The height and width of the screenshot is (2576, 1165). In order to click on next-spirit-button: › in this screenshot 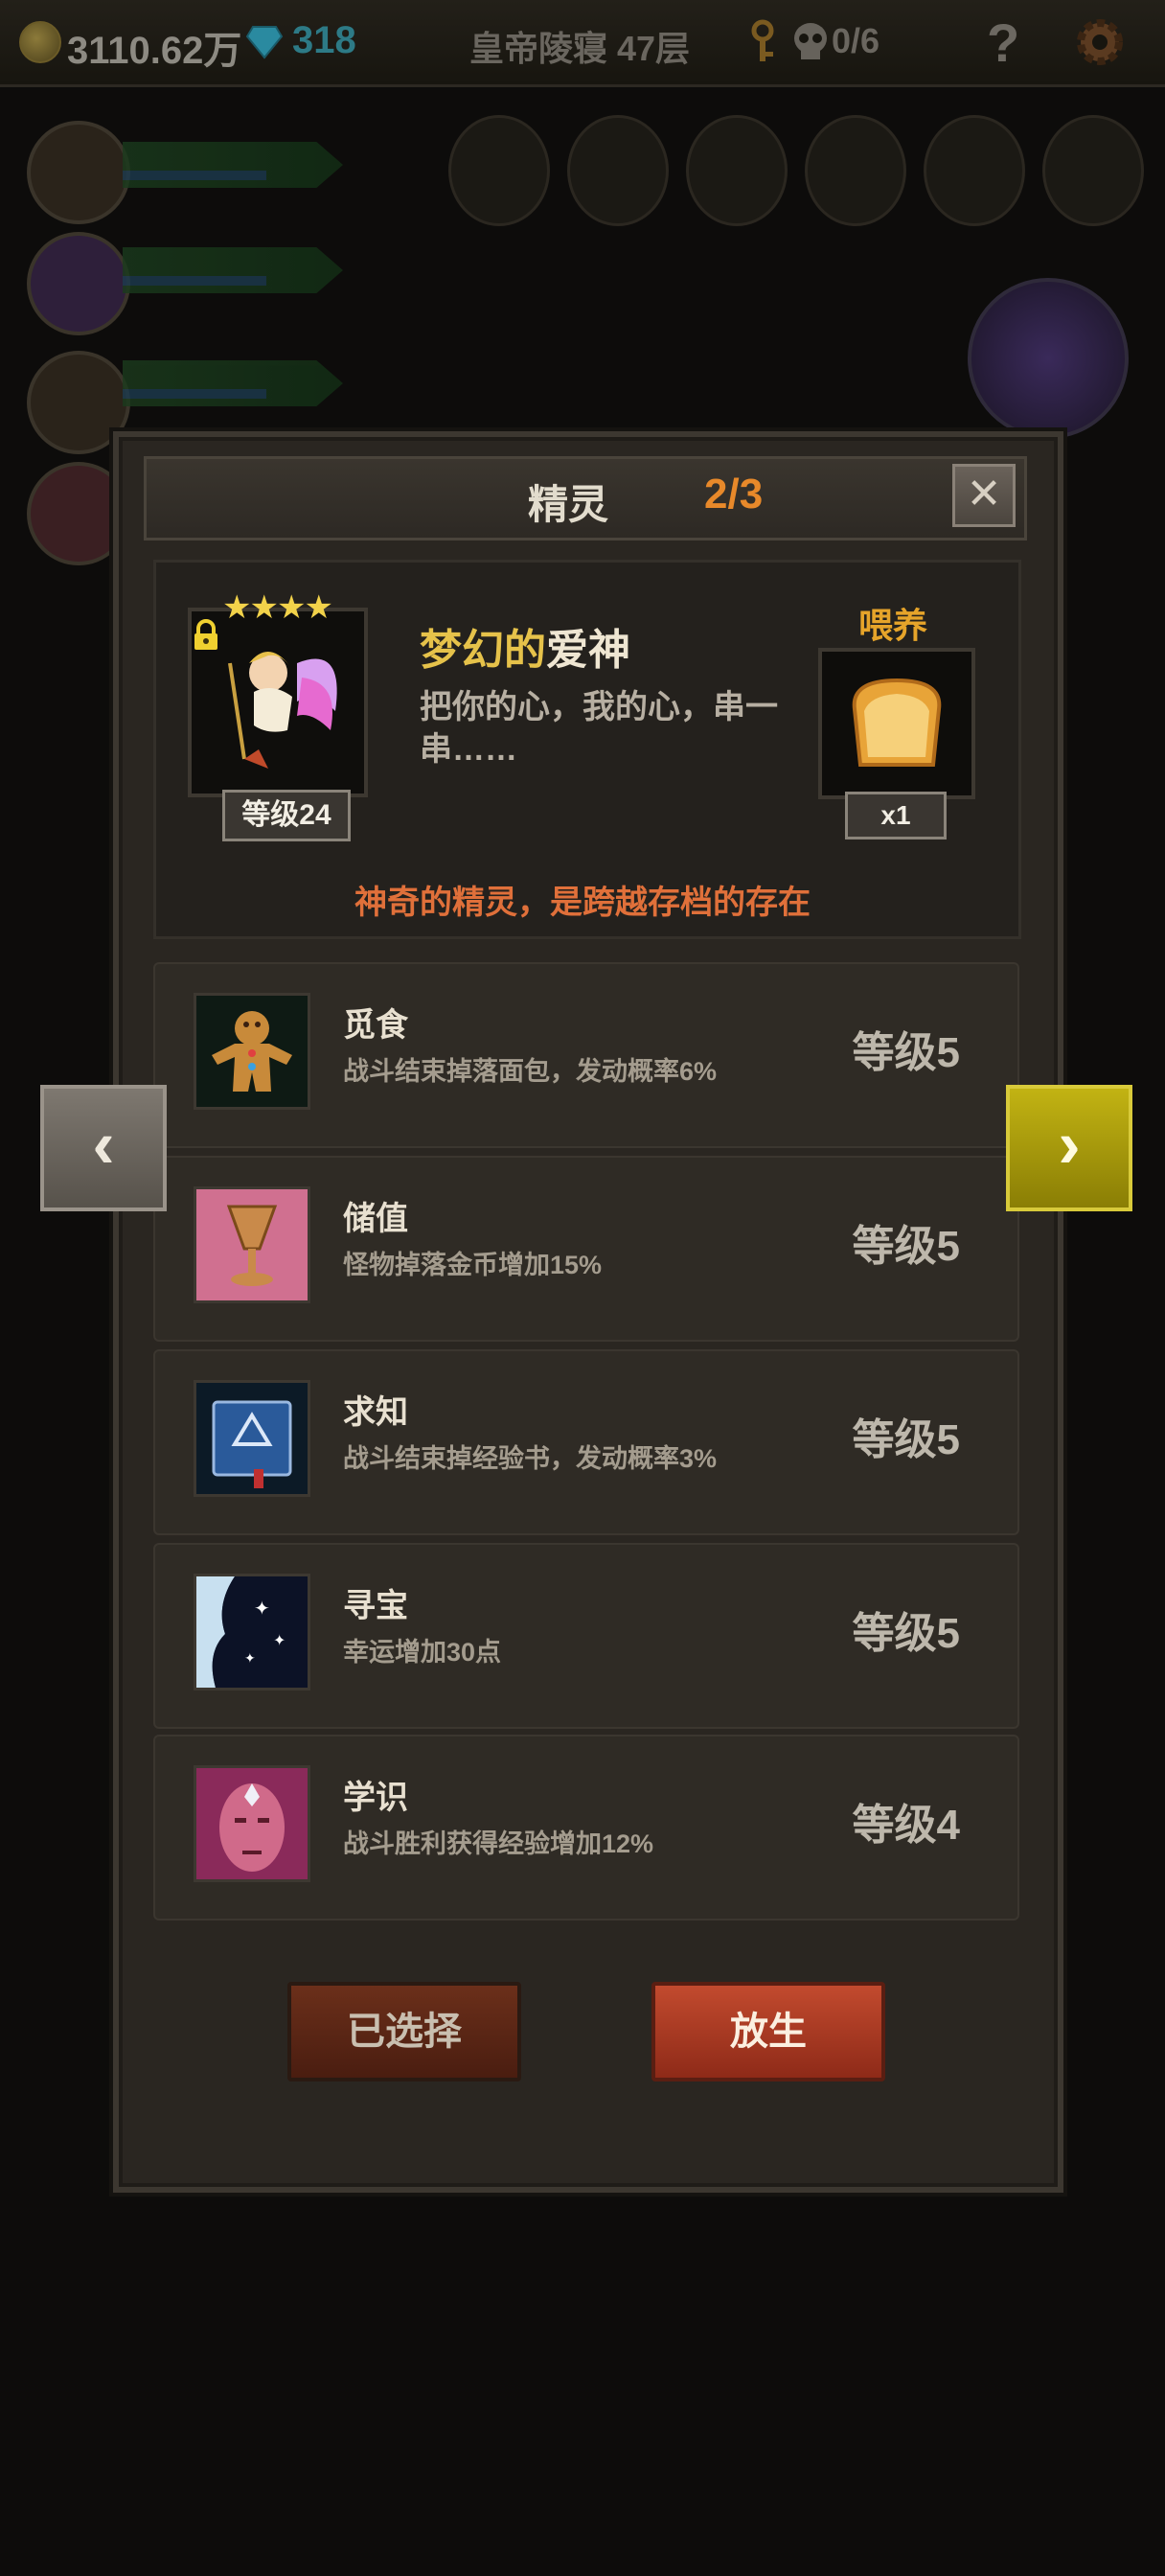, I will do `click(1069, 1148)`.